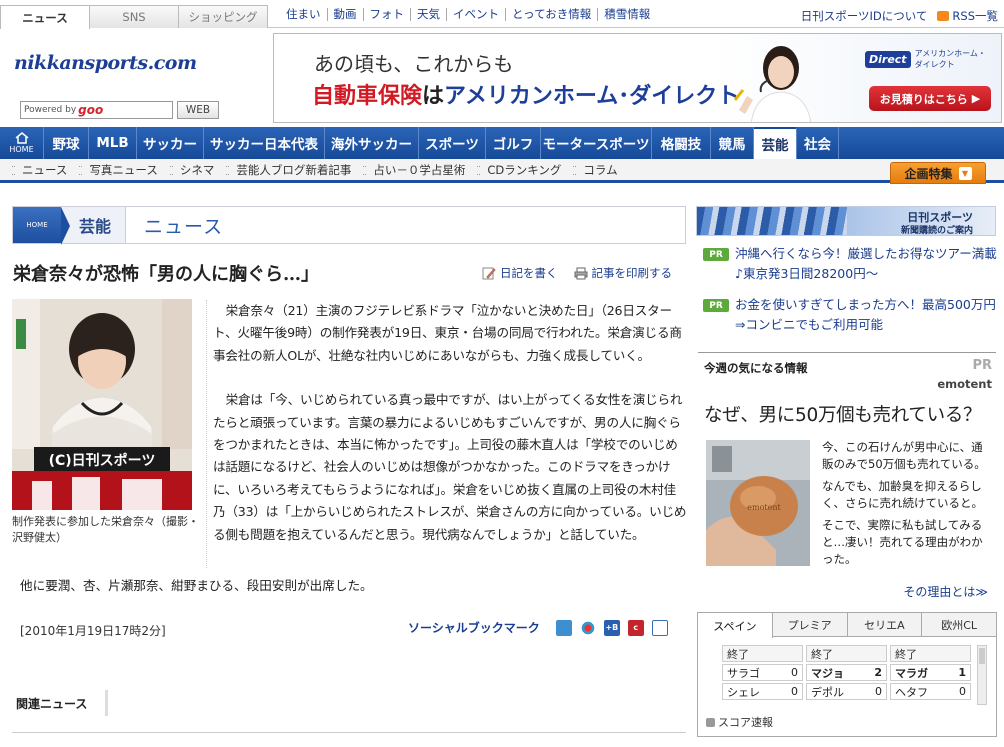 The height and width of the screenshot is (747, 1004). Describe the element at coordinates (611, 627) in the screenshot. I see `buzzurl-icon: +B` at that location.